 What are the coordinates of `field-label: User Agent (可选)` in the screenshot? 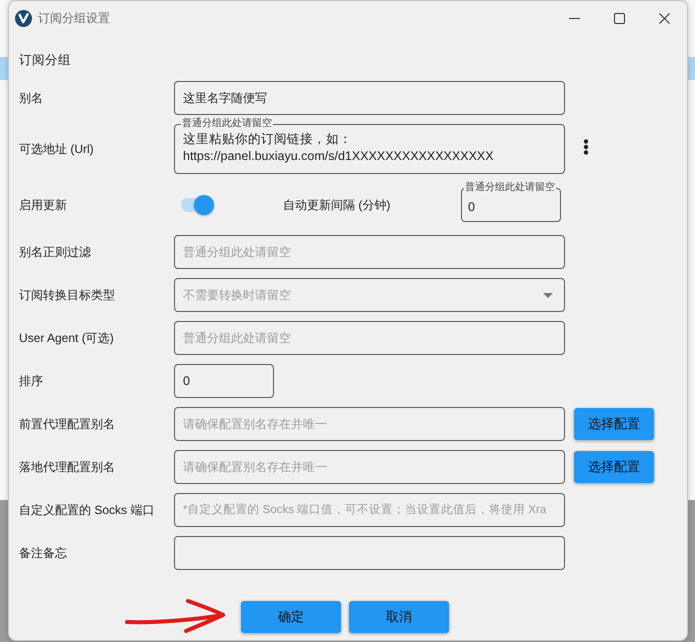 It's located at (66, 338).